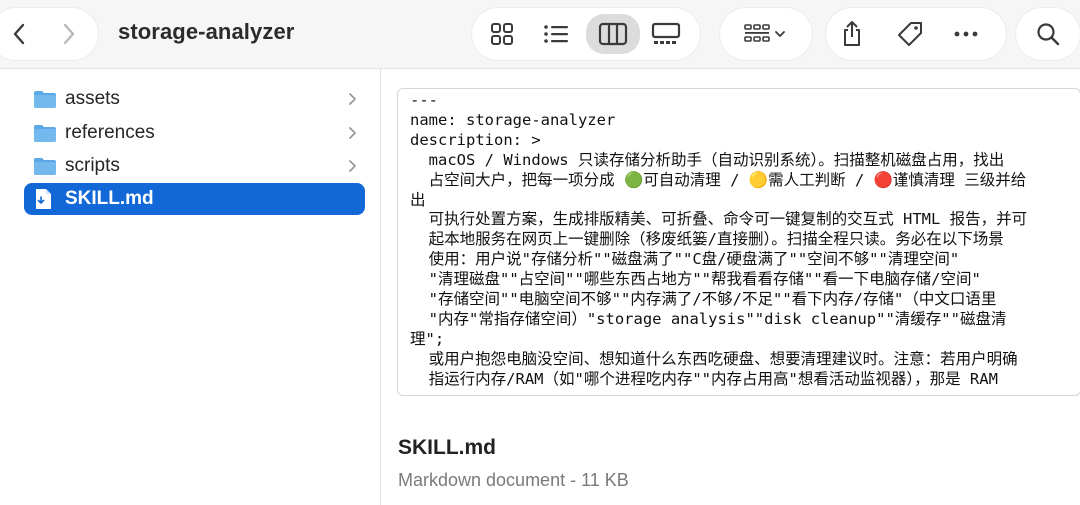 The image size is (1080, 505). Describe the element at coordinates (418, 199) in the screenshot. I see `preview-line: 出` at that location.